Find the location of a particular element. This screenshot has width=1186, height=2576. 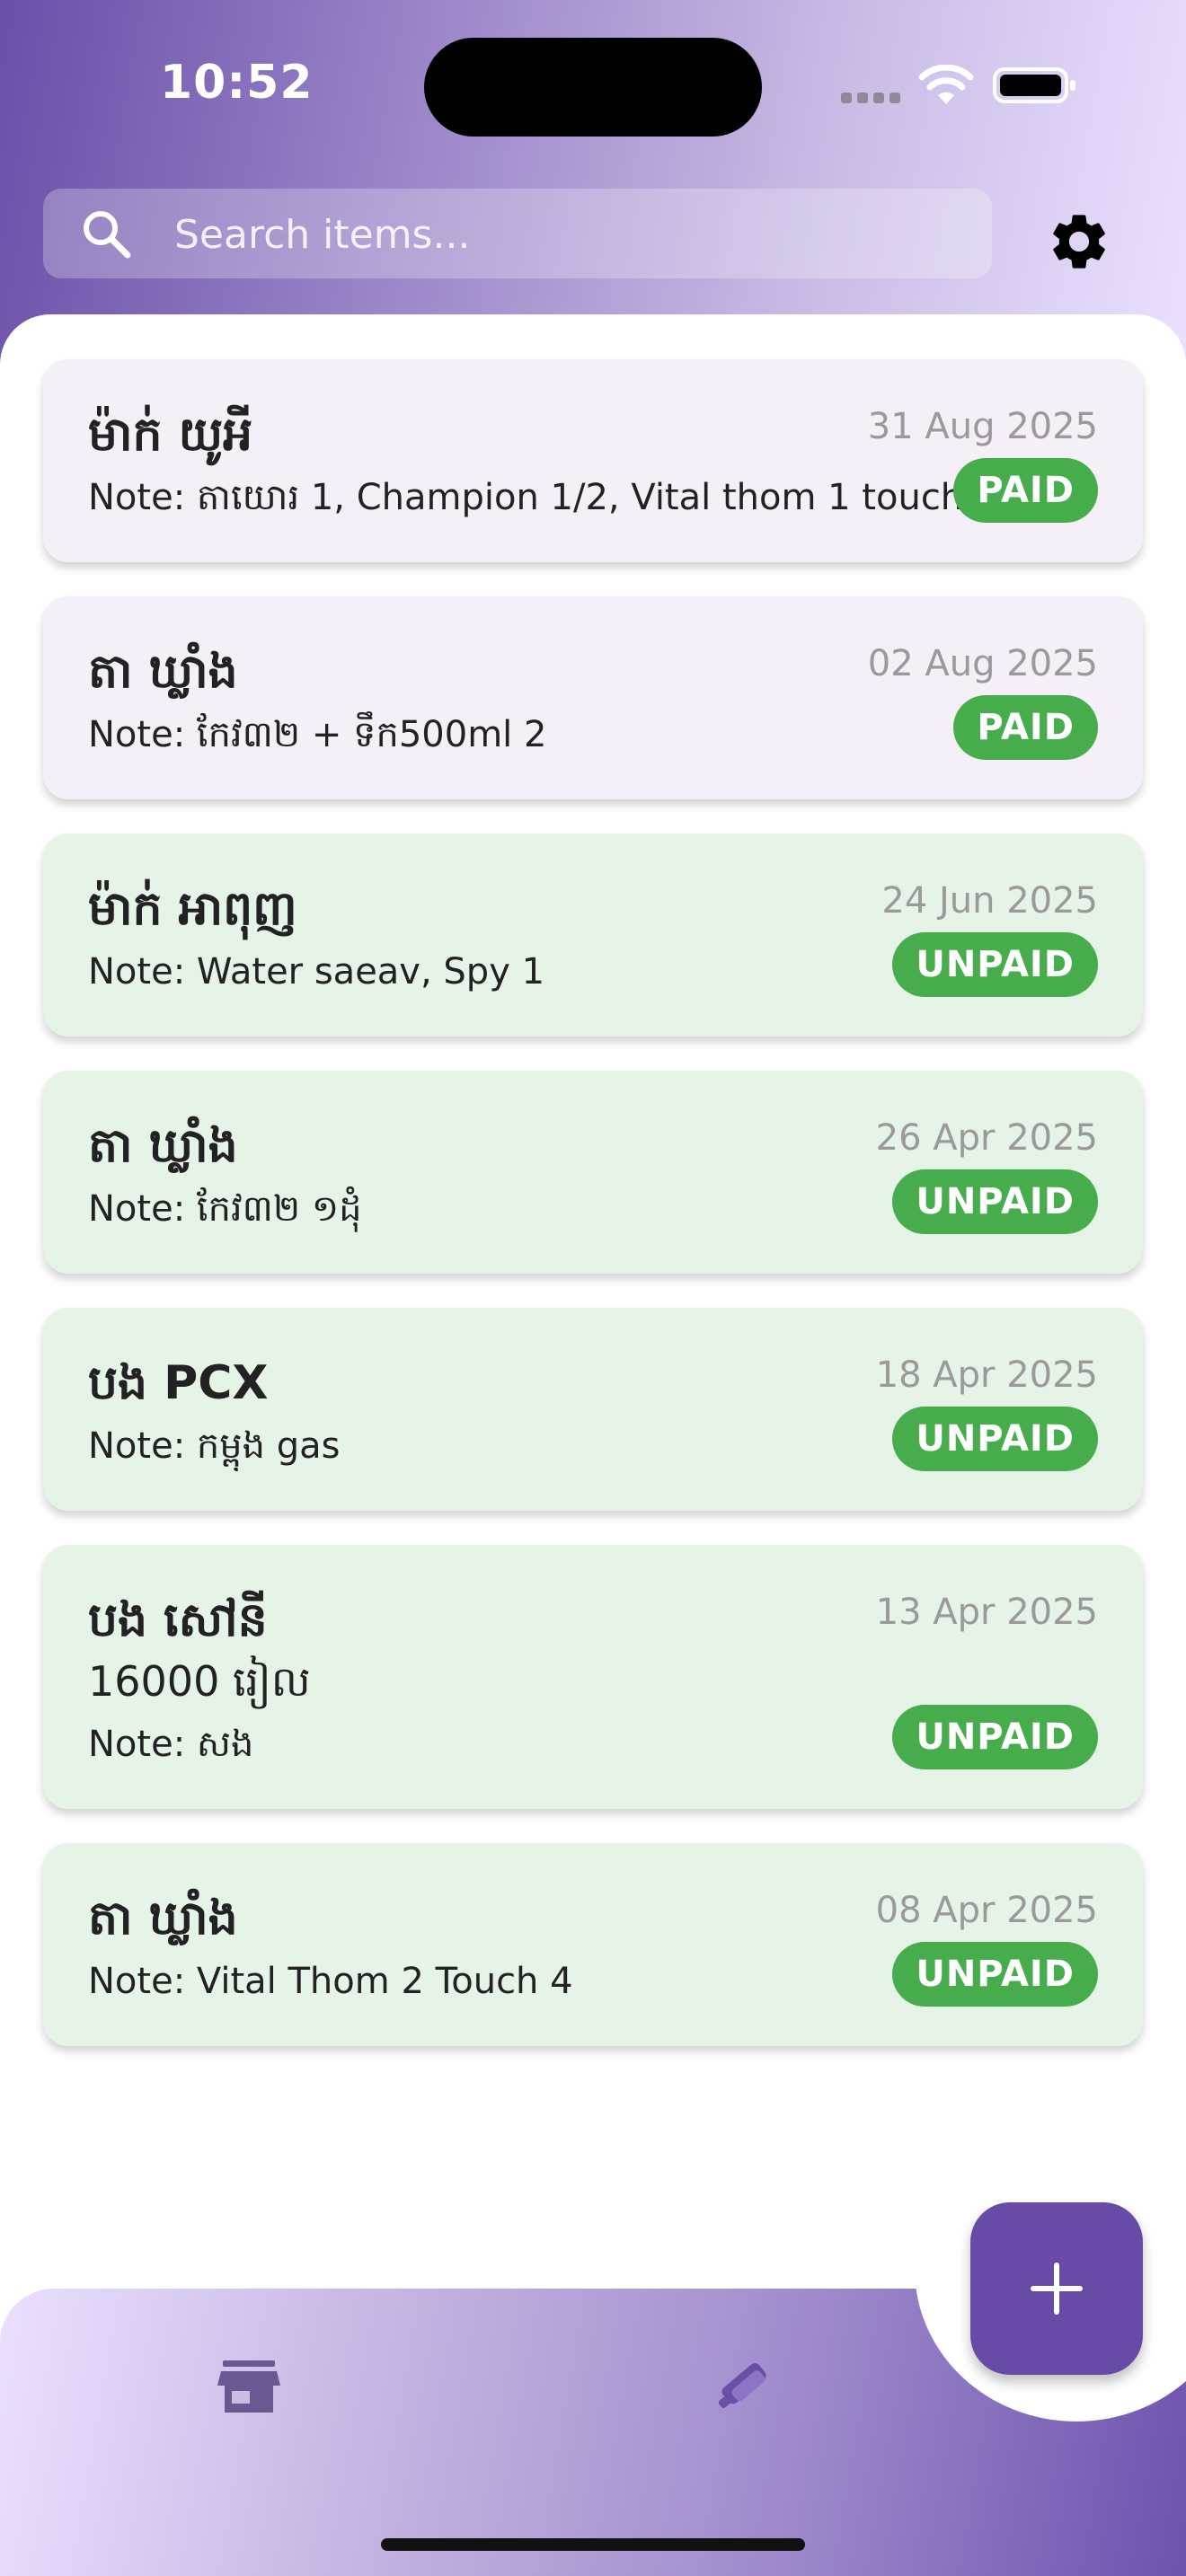

battery-icon is located at coordinates (1034, 85).